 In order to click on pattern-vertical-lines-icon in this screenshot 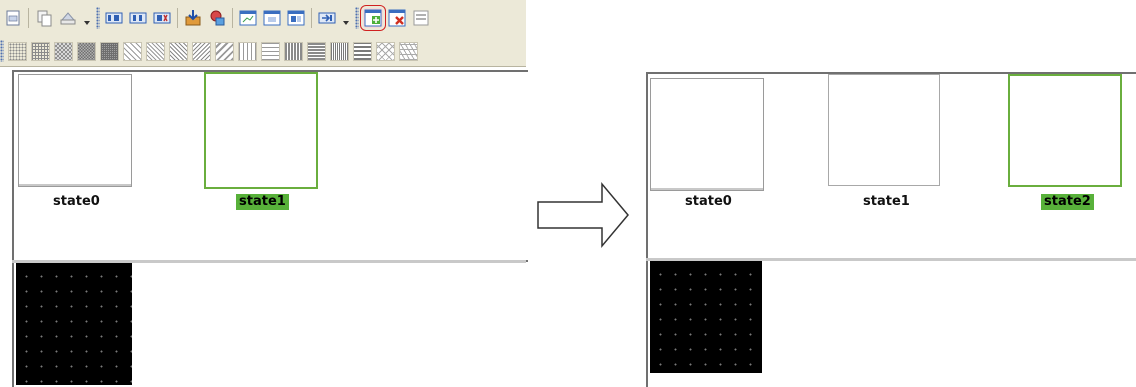, I will do `click(247, 51)`.